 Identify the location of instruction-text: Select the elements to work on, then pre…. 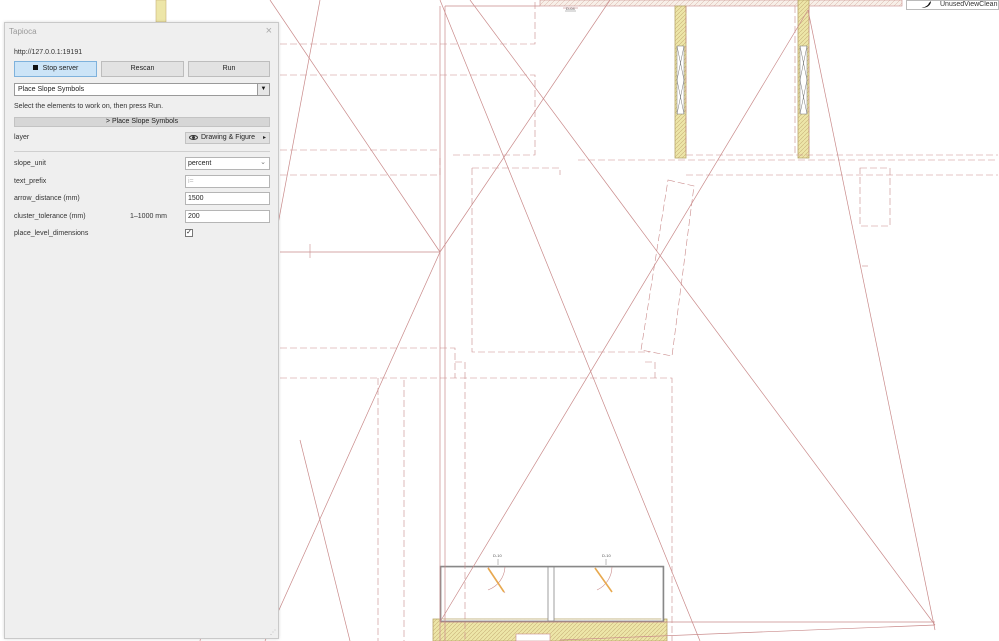
(89, 106).